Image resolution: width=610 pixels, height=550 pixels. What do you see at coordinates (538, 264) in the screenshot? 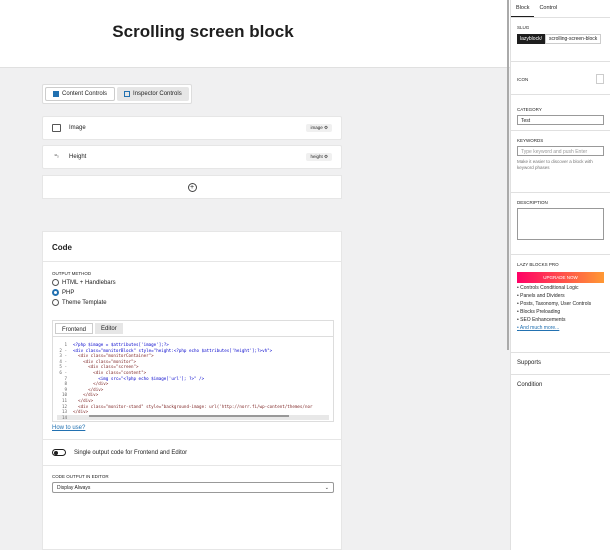
I see `pro-label: LAZY BLOCKS PRO` at bounding box center [538, 264].